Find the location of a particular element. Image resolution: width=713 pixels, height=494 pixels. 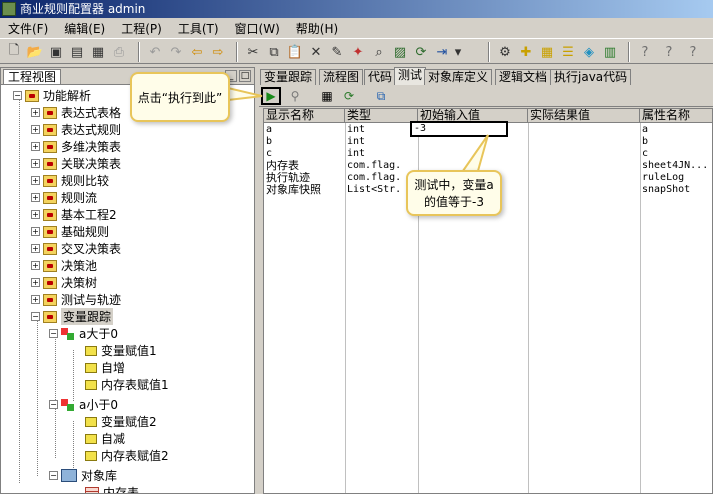

maximize-icon: □ is located at coordinates (245, 76).